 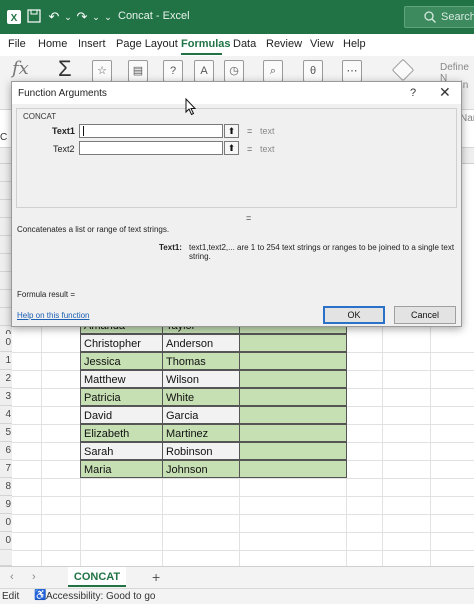 I want to click on text2-input, so click(x=151, y=148).